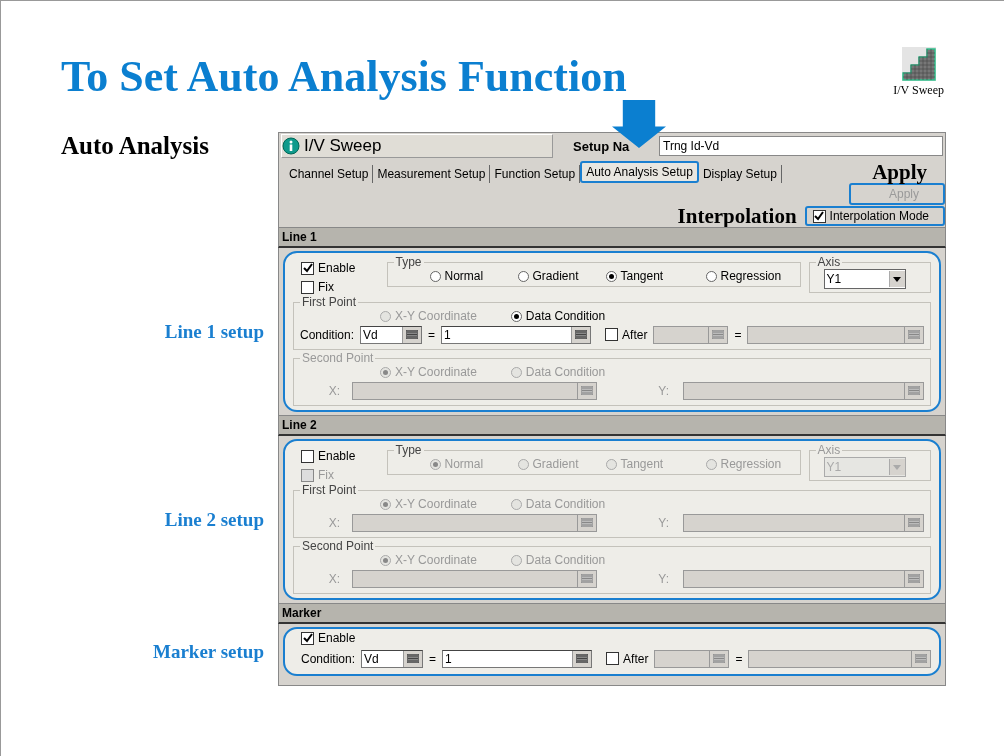 Image resolution: width=1004 pixels, height=756 pixels. Describe the element at coordinates (612, 613) in the screenshot. I see `section-header: Marker` at that location.